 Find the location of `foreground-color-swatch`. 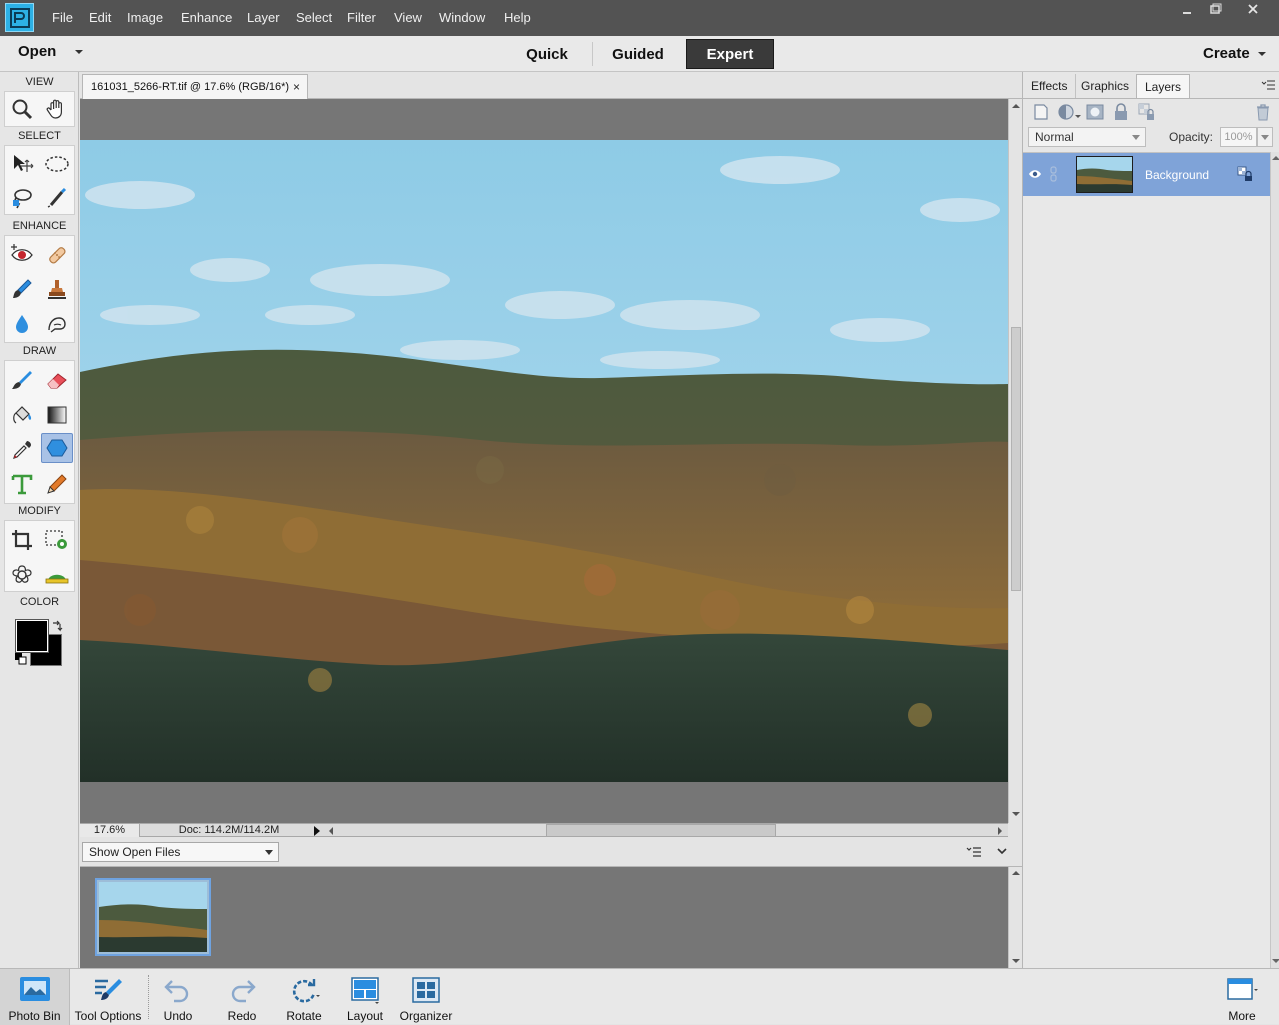

foreground-color-swatch is located at coordinates (32, 636).